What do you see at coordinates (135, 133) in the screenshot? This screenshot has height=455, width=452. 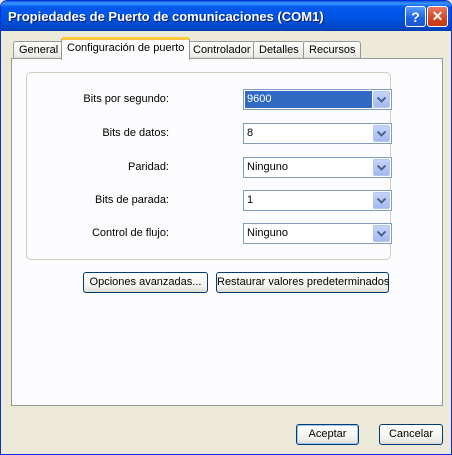 I see `data-bits-label: Bits de datos:` at bounding box center [135, 133].